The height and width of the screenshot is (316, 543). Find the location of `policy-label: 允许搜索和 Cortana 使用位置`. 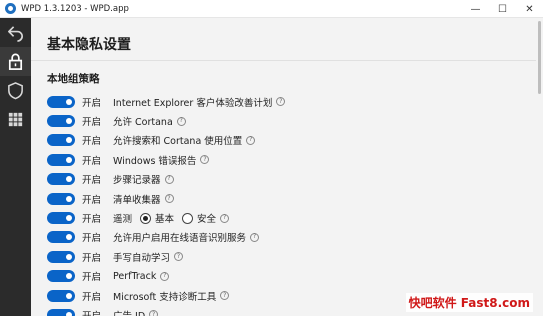

policy-label: 允许搜索和 Cortana 使用位置 is located at coordinates (178, 142).